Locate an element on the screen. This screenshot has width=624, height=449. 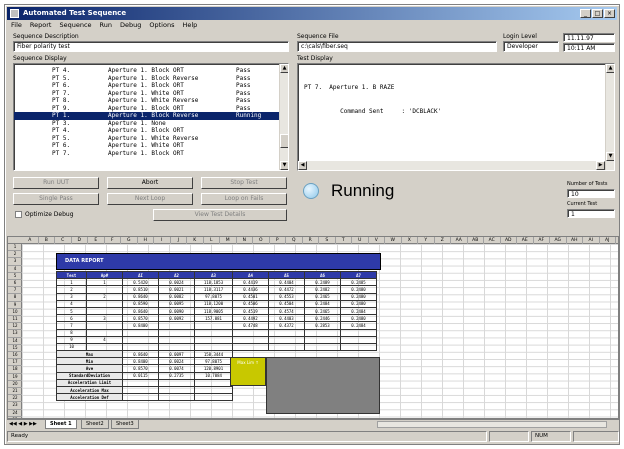
tab-sheet1: Sheet 1 is located at coordinates (61, 424).